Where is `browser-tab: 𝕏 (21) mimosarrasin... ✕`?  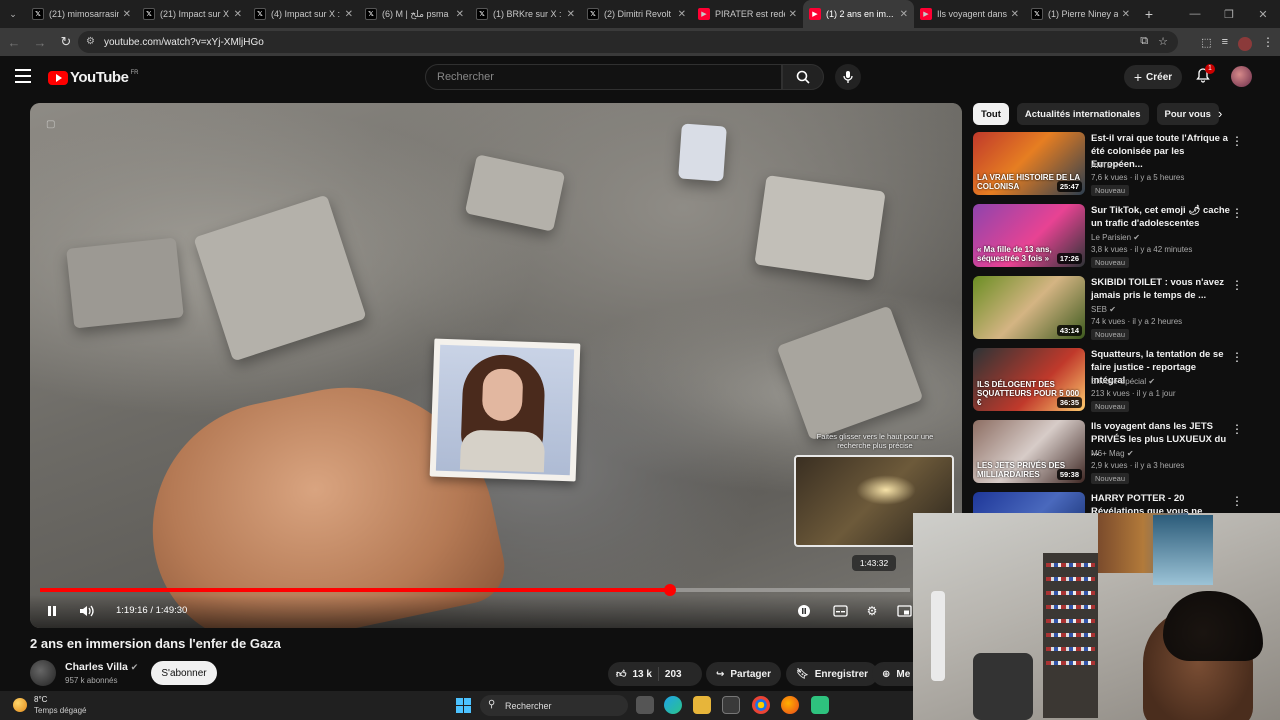
browser-tab: 𝕏 (21) mimosarrasin... ✕ is located at coordinates (81, 14).